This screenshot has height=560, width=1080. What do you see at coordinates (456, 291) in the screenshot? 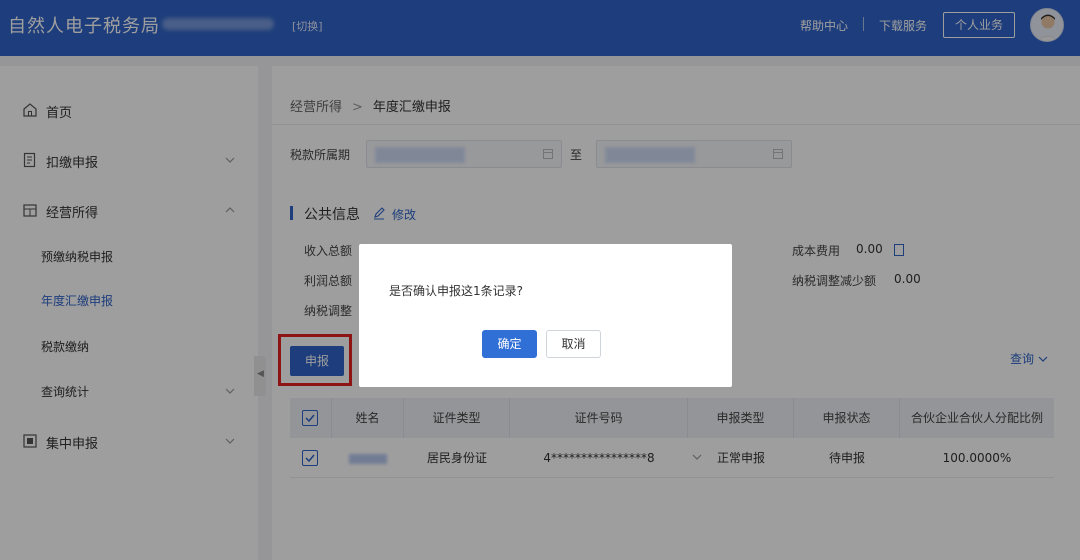
I see `dialog-message: 是否确认申报这1条记录?` at bounding box center [456, 291].